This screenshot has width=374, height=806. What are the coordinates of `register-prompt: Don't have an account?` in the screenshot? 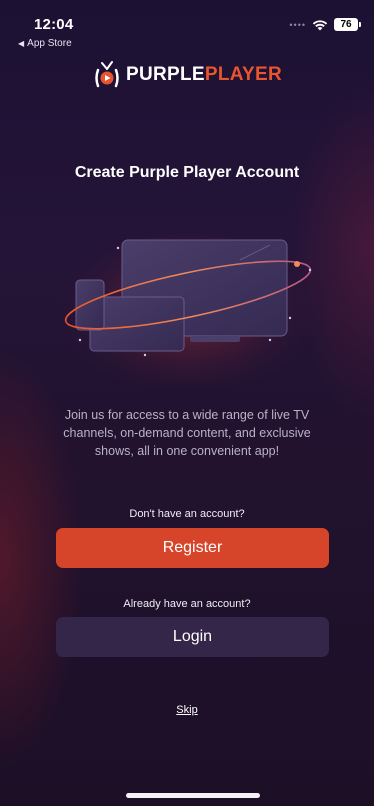 It's located at (187, 514).